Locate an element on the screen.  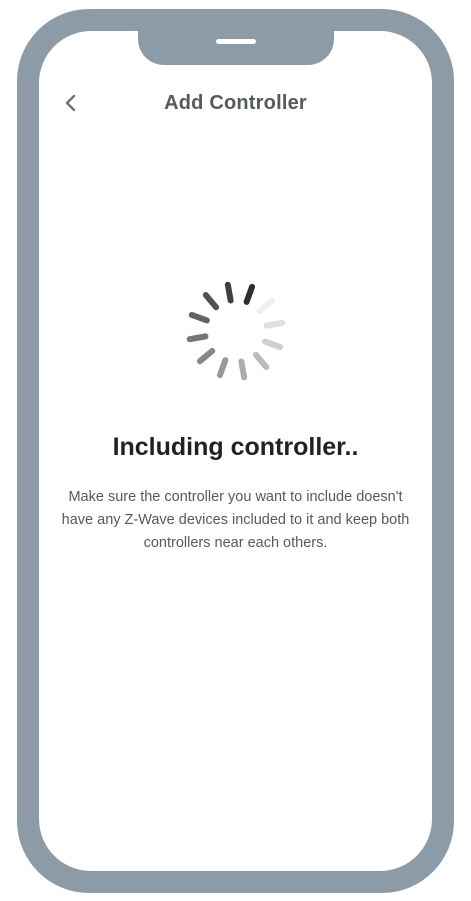
nav-bar: Add Controller is located at coordinates (235, 103).